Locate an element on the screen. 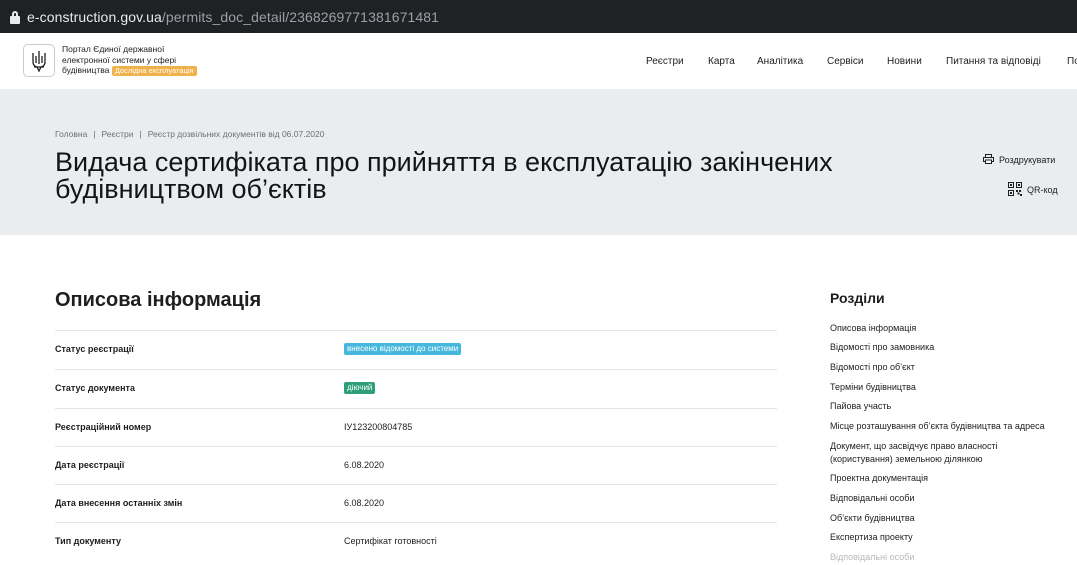 The height and width of the screenshot is (565, 1077). row-value: ІУ123200804785 is located at coordinates (378, 427).